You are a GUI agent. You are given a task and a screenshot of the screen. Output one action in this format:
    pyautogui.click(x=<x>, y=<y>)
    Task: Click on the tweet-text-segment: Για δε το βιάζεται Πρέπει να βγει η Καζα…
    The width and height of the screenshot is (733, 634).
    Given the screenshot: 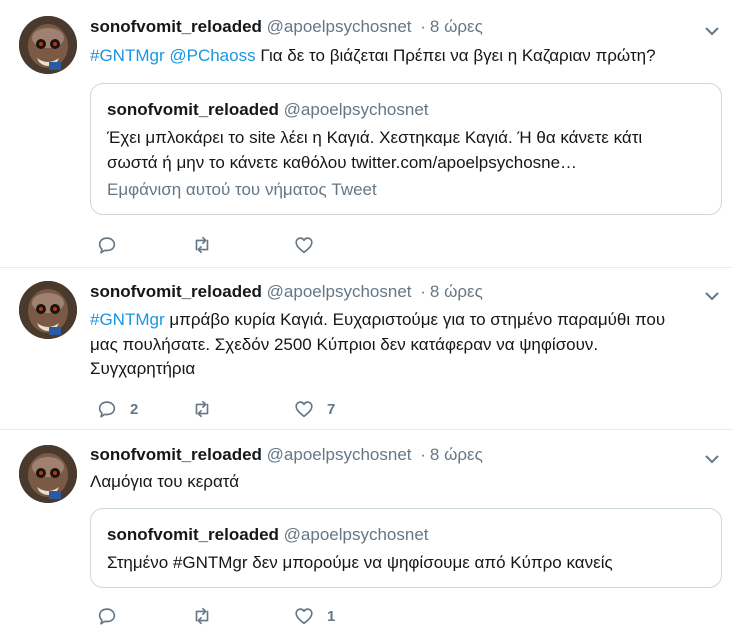 What is the action you would take?
    pyautogui.click(x=455, y=55)
    